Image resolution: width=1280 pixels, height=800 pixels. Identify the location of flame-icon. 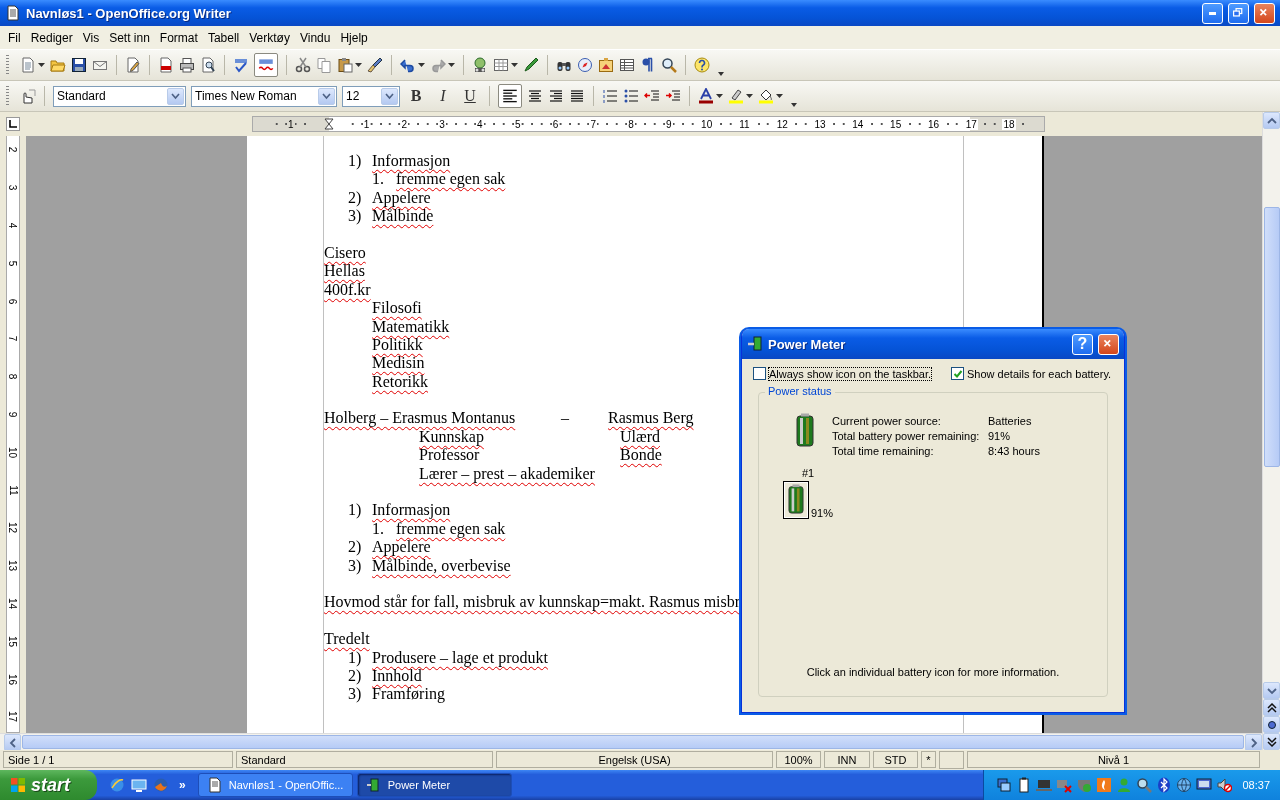
(1104, 785).